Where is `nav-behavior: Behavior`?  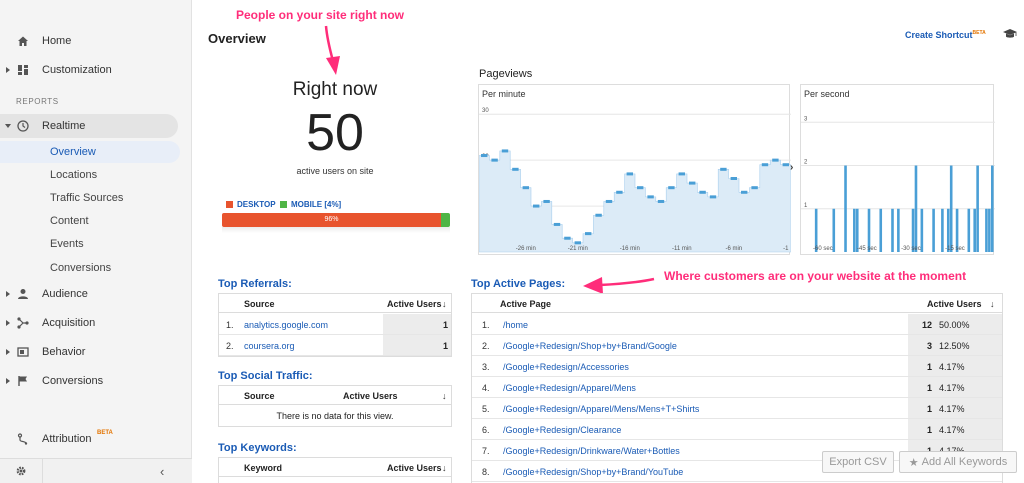
nav-behavior: Behavior is located at coordinates (96, 352).